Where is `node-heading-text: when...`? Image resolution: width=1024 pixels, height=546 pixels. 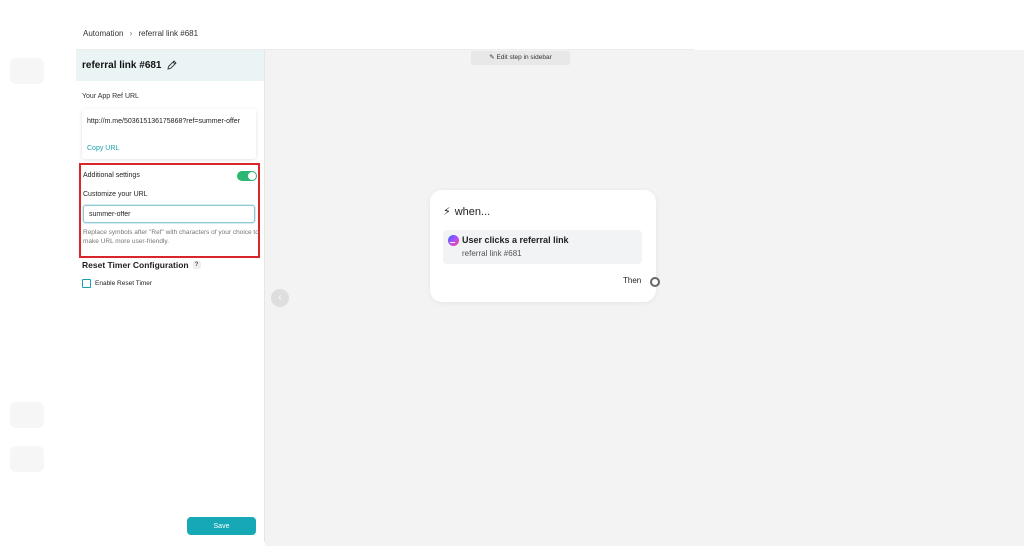 node-heading-text: when... is located at coordinates (472, 211).